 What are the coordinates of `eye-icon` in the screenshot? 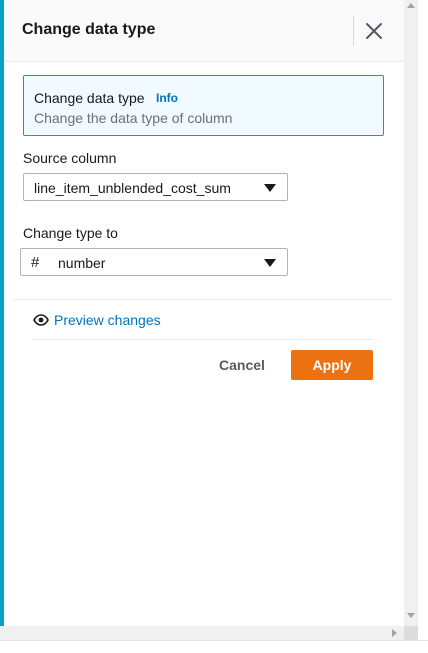 It's located at (41, 320).